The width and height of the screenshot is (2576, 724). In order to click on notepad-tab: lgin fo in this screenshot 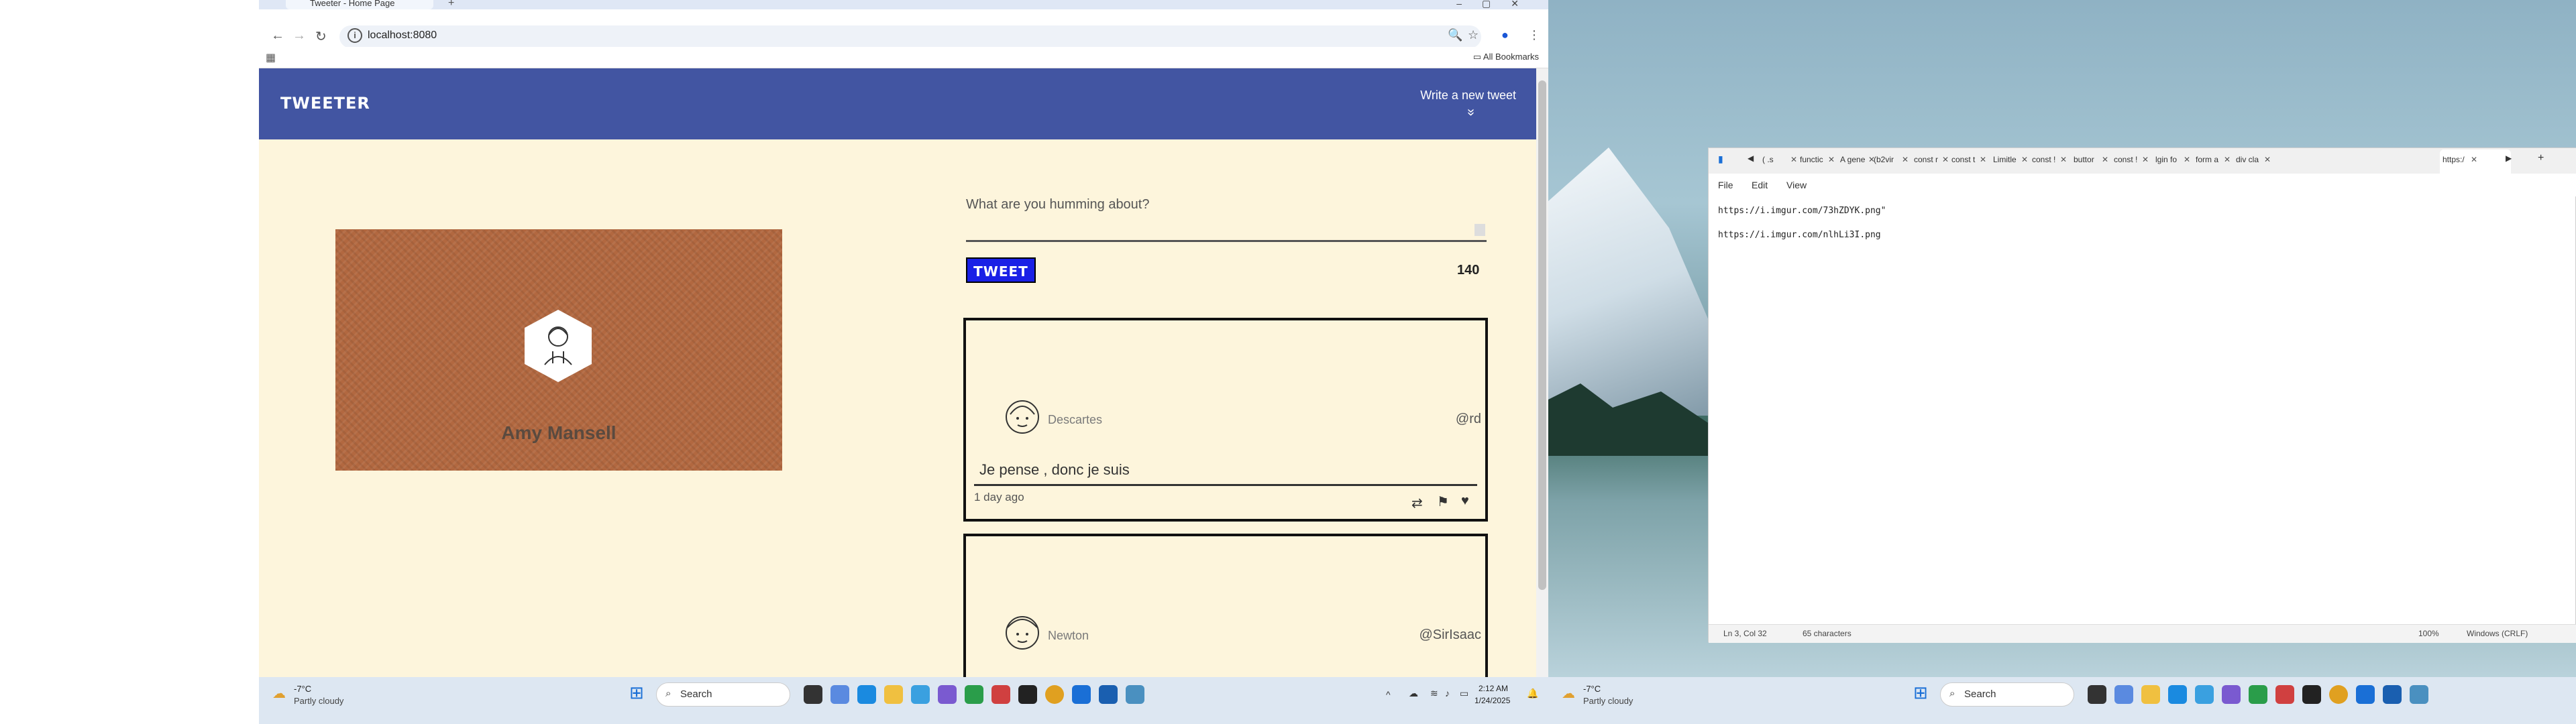, I will do `click(2166, 159)`.